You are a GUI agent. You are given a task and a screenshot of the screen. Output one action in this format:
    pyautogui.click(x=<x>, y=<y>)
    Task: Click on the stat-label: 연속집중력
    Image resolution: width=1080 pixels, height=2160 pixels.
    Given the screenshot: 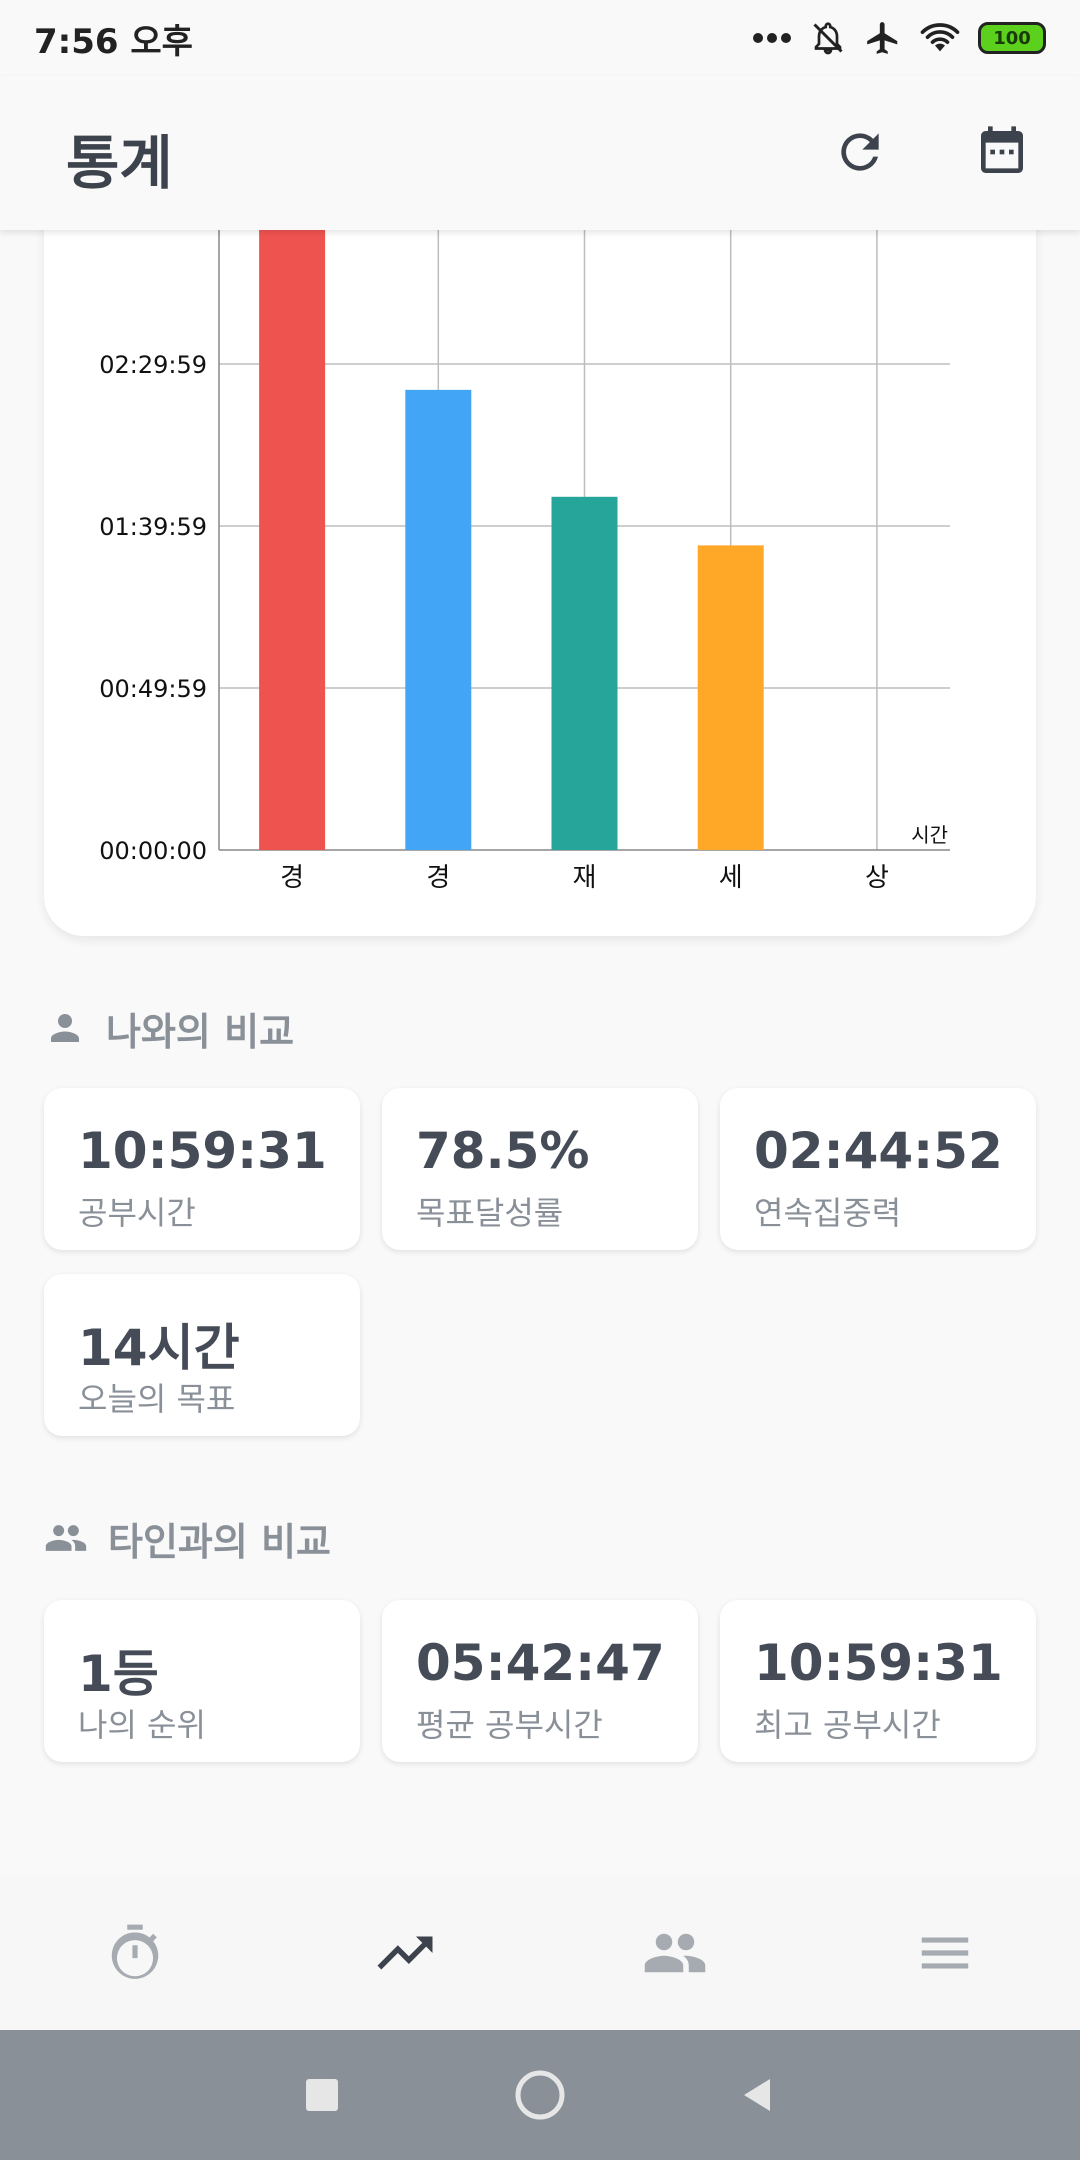 What is the action you would take?
    pyautogui.click(x=828, y=1213)
    